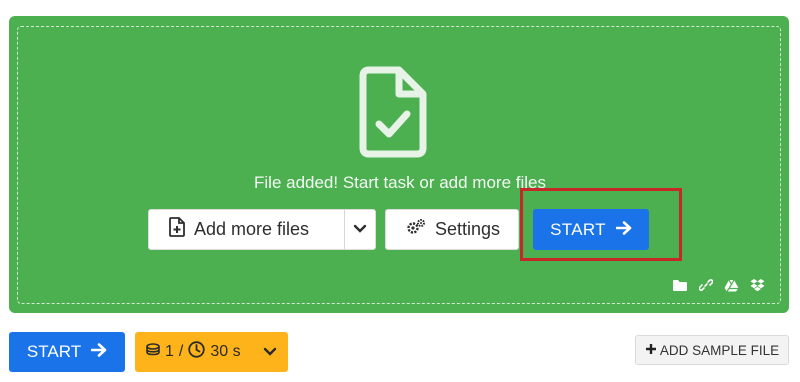 This screenshot has height=382, width=800. I want to click on settings-button: Settings, so click(452, 229).